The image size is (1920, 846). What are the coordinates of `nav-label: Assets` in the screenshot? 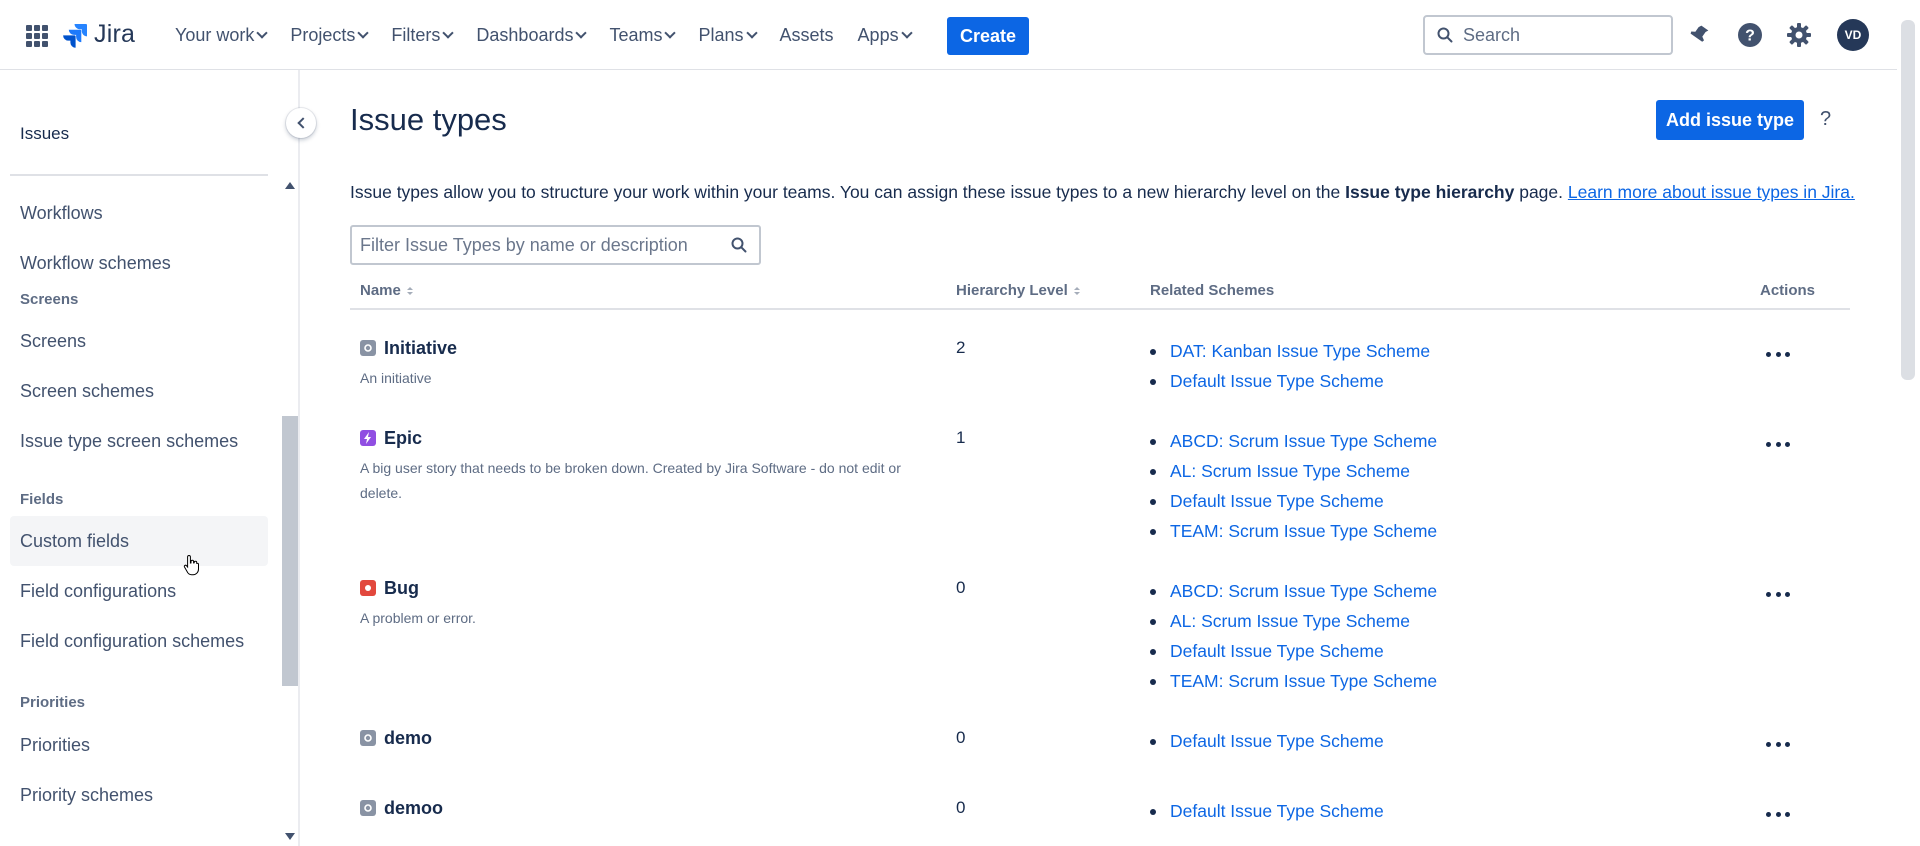 It's located at (806, 34).